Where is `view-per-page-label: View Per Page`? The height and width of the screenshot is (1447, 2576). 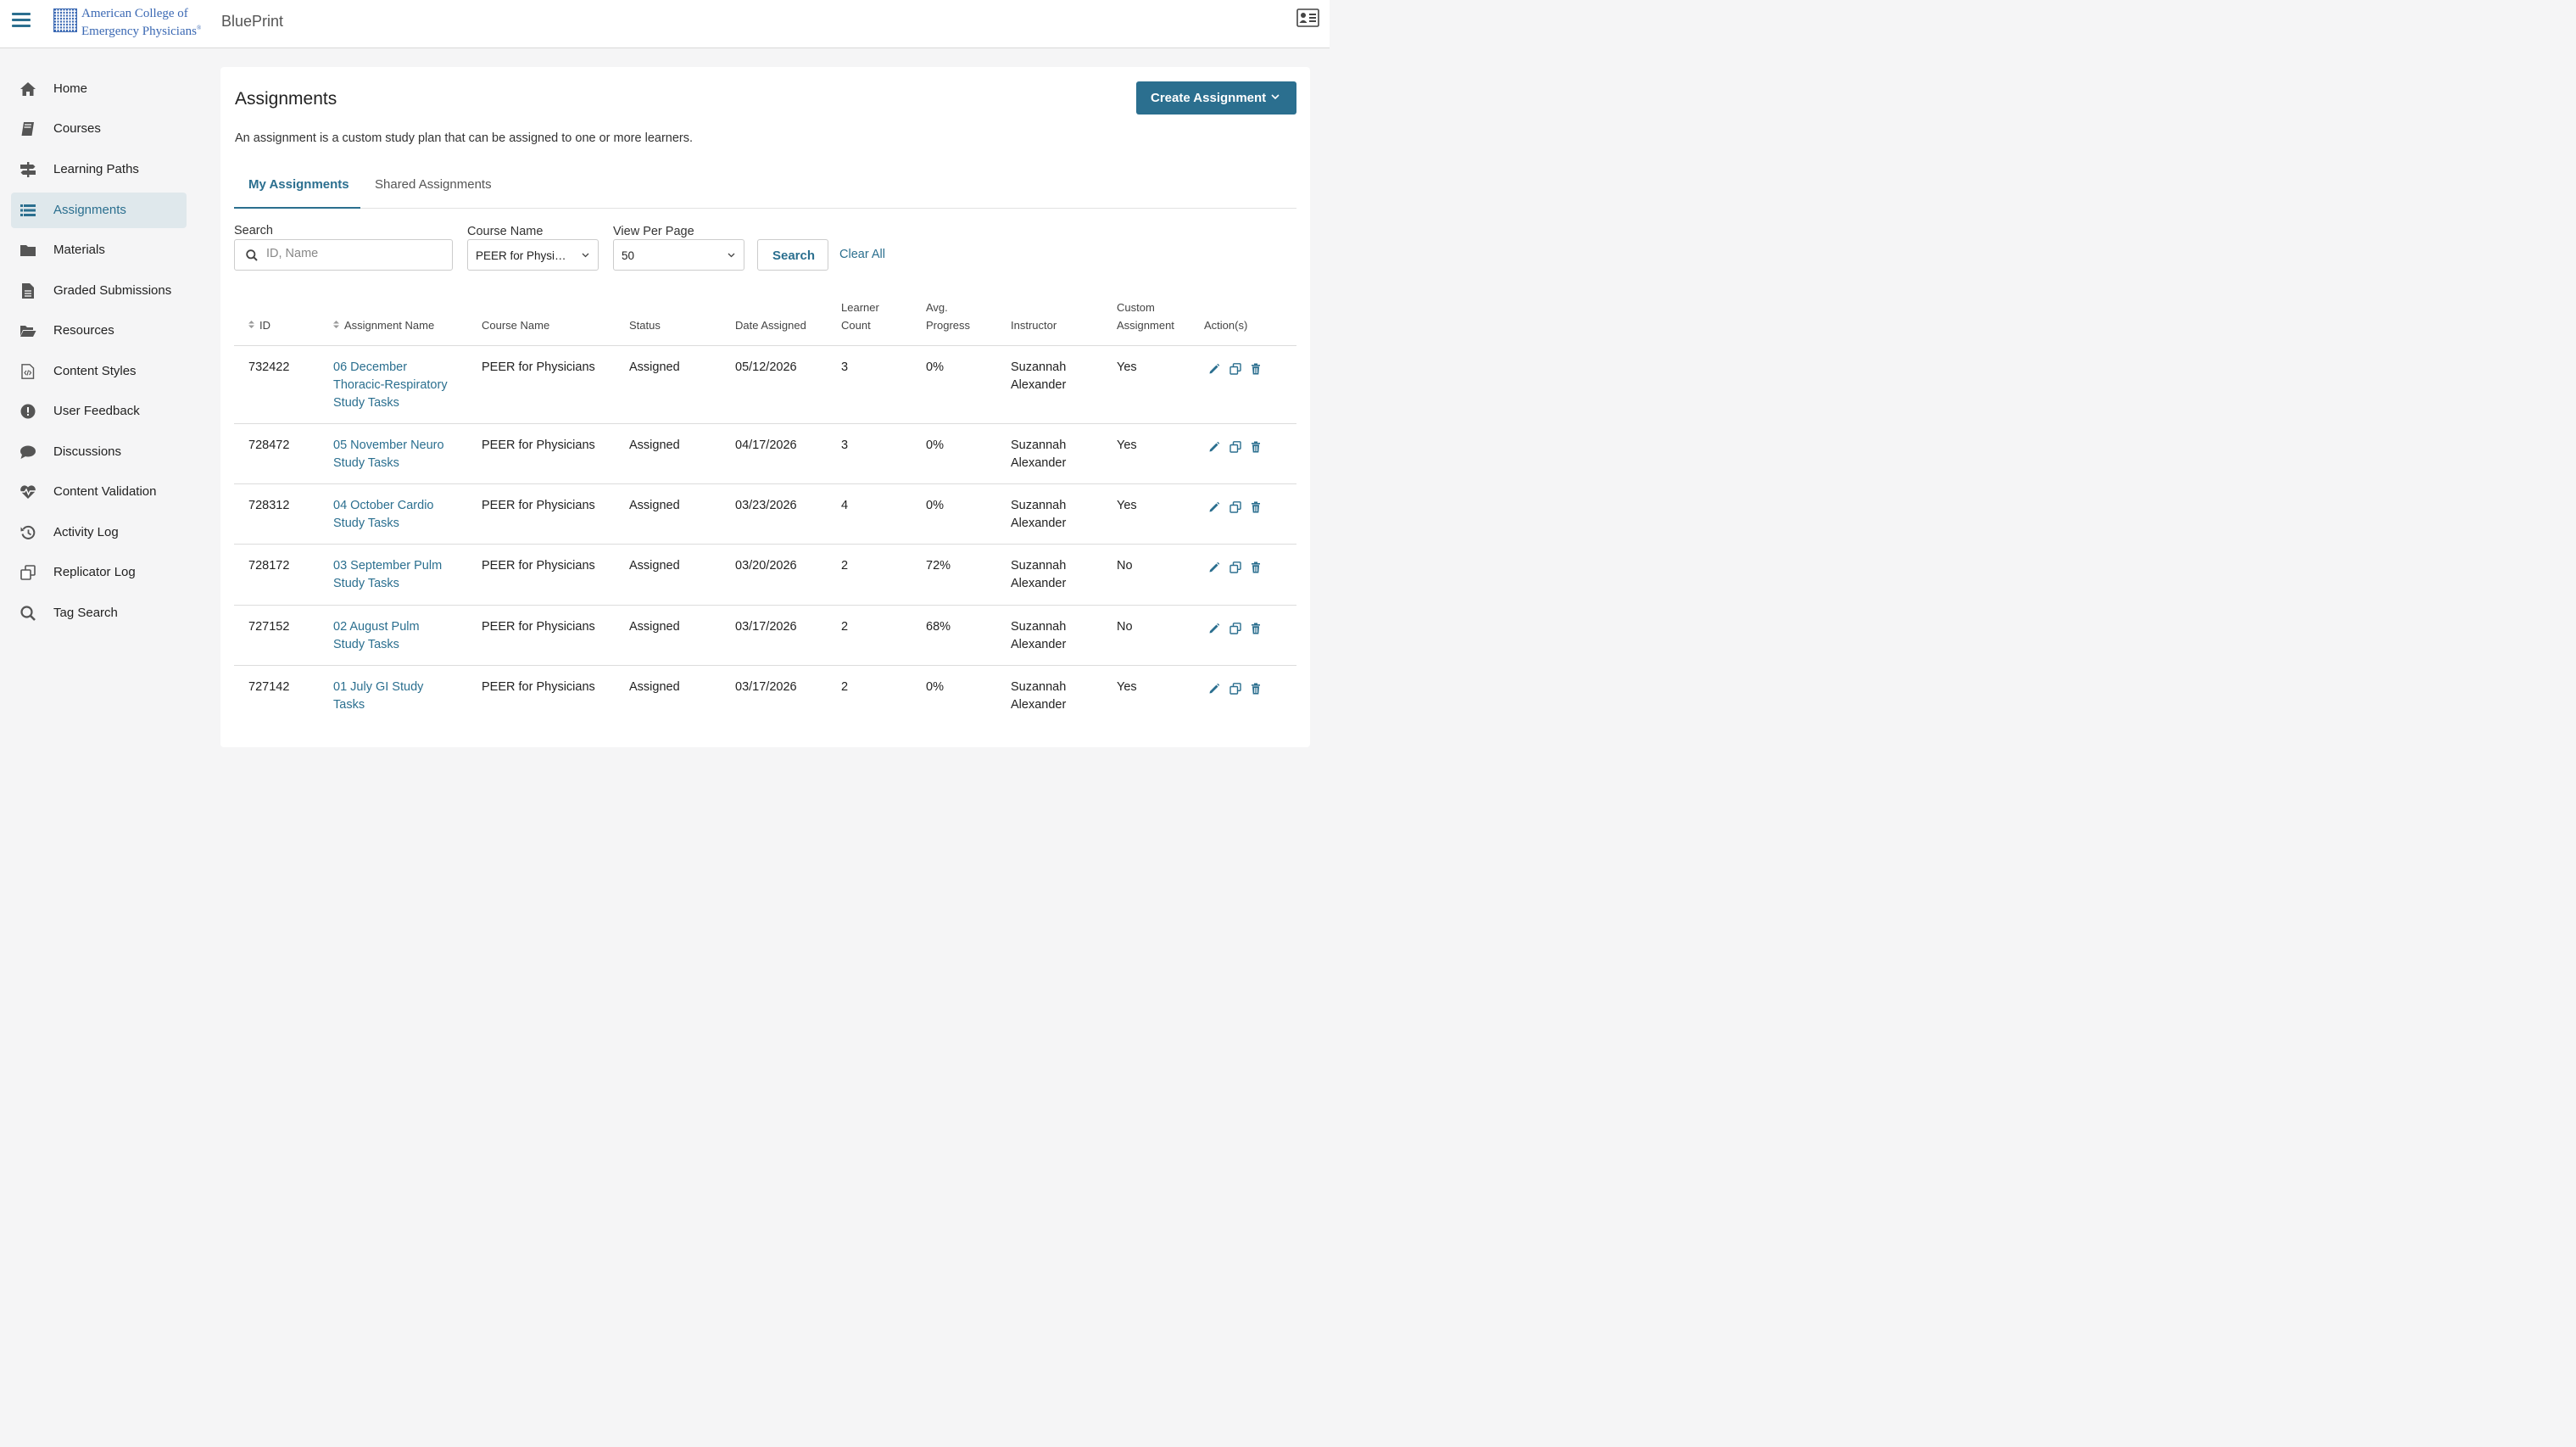 view-per-page-label: View Per Page is located at coordinates (653, 231).